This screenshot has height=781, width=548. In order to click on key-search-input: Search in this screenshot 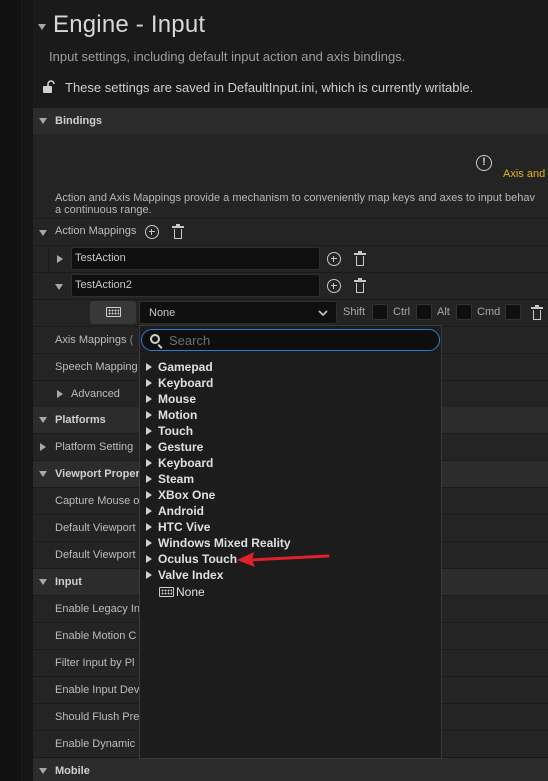, I will do `click(290, 340)`.